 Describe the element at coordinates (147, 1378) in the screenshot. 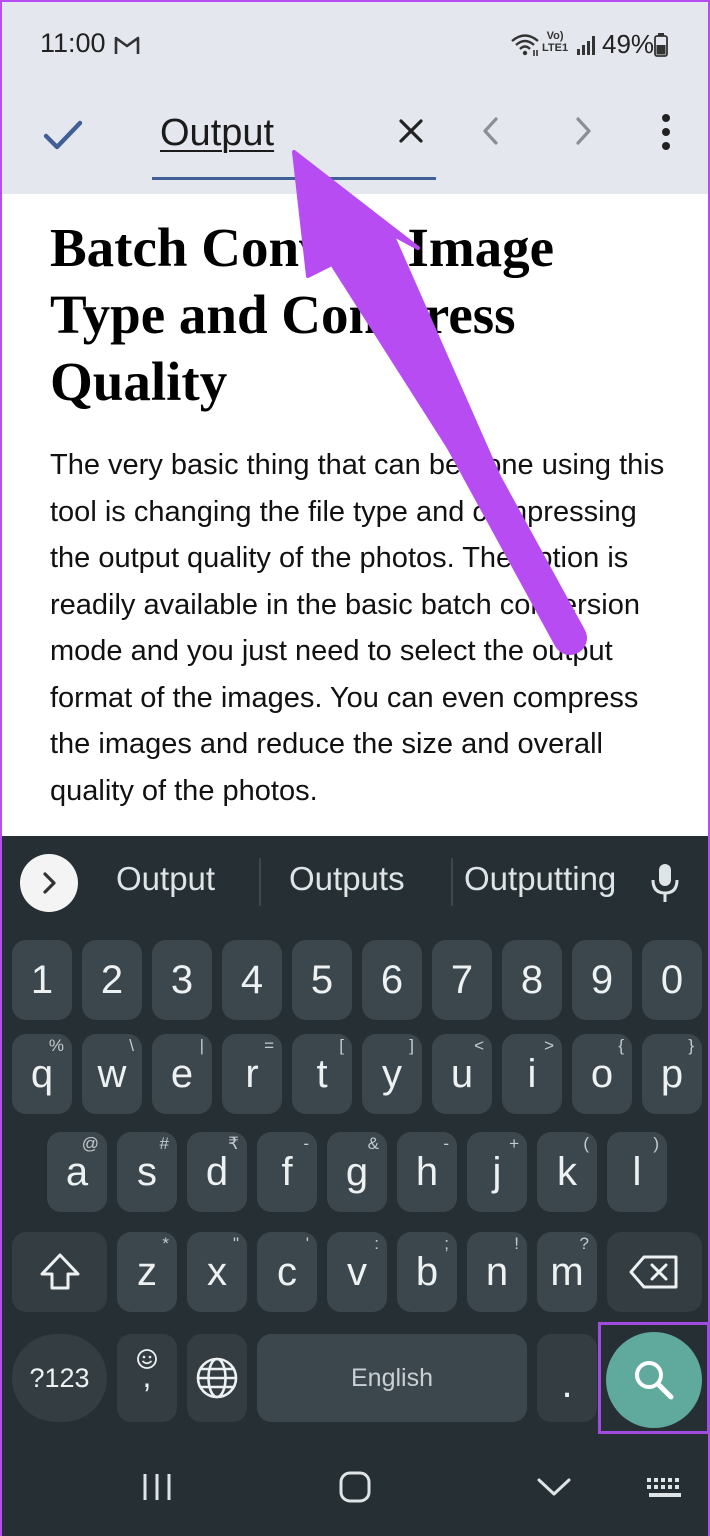

I see `emoji-comma-key: ,` at that location.